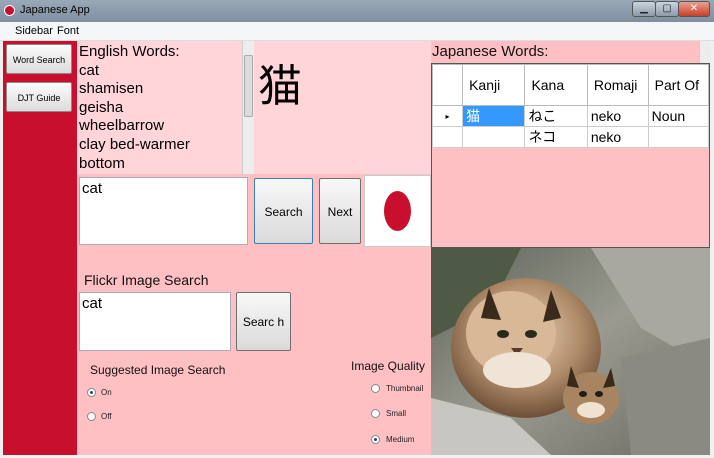  Describe the element at coordinates (644, 9) in the screenshot. I see `minimize-button: ▁` at that location.